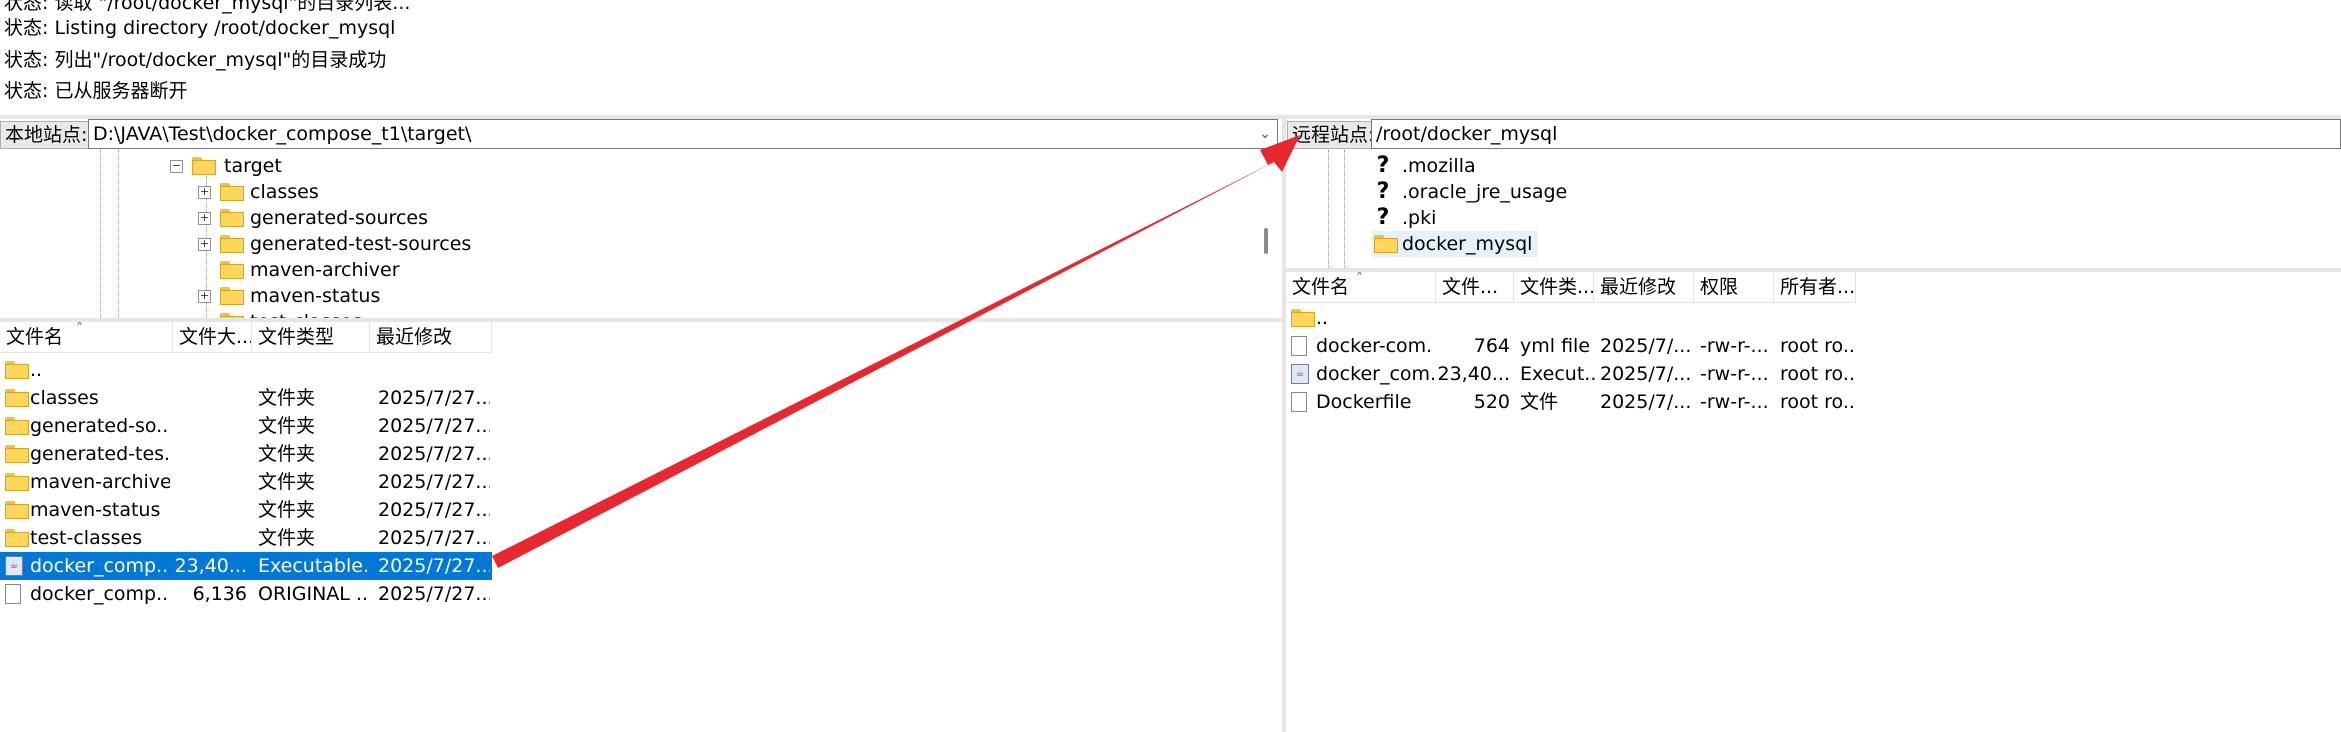  What do you see at coordinates (1439, 166) in the screenshot?
I see `tree-item-label: .mozilla` at bounding box center [1439, 166].